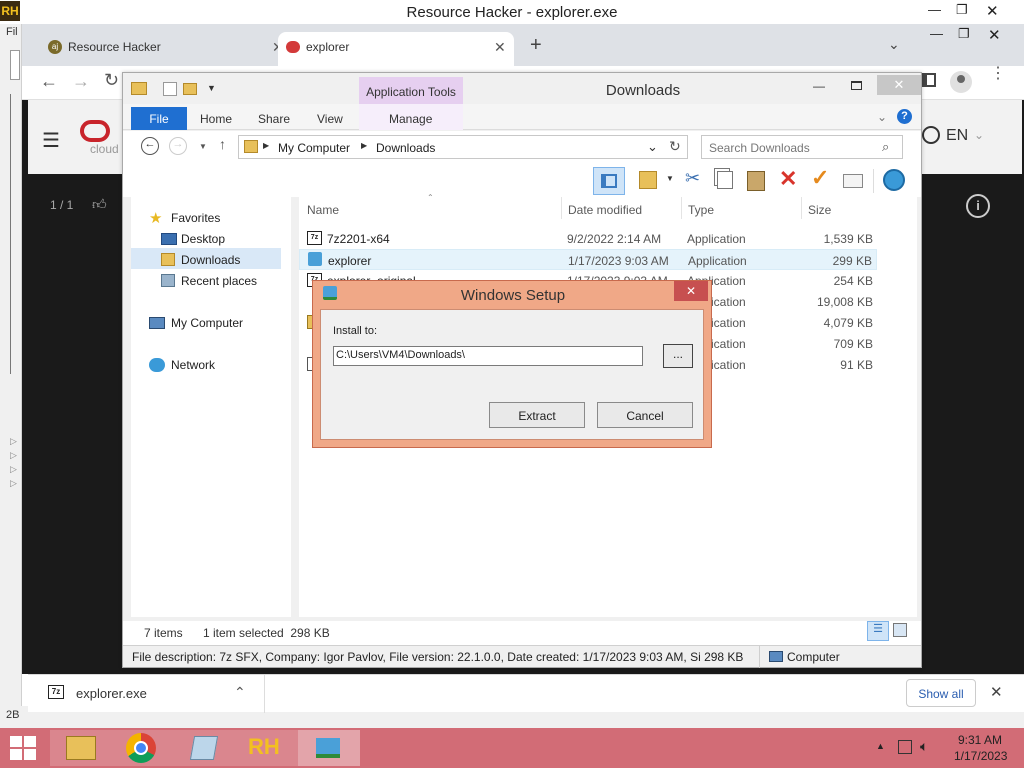 The image size is (1024, 768). I want to click on tab-file: File, so click(159, 118).